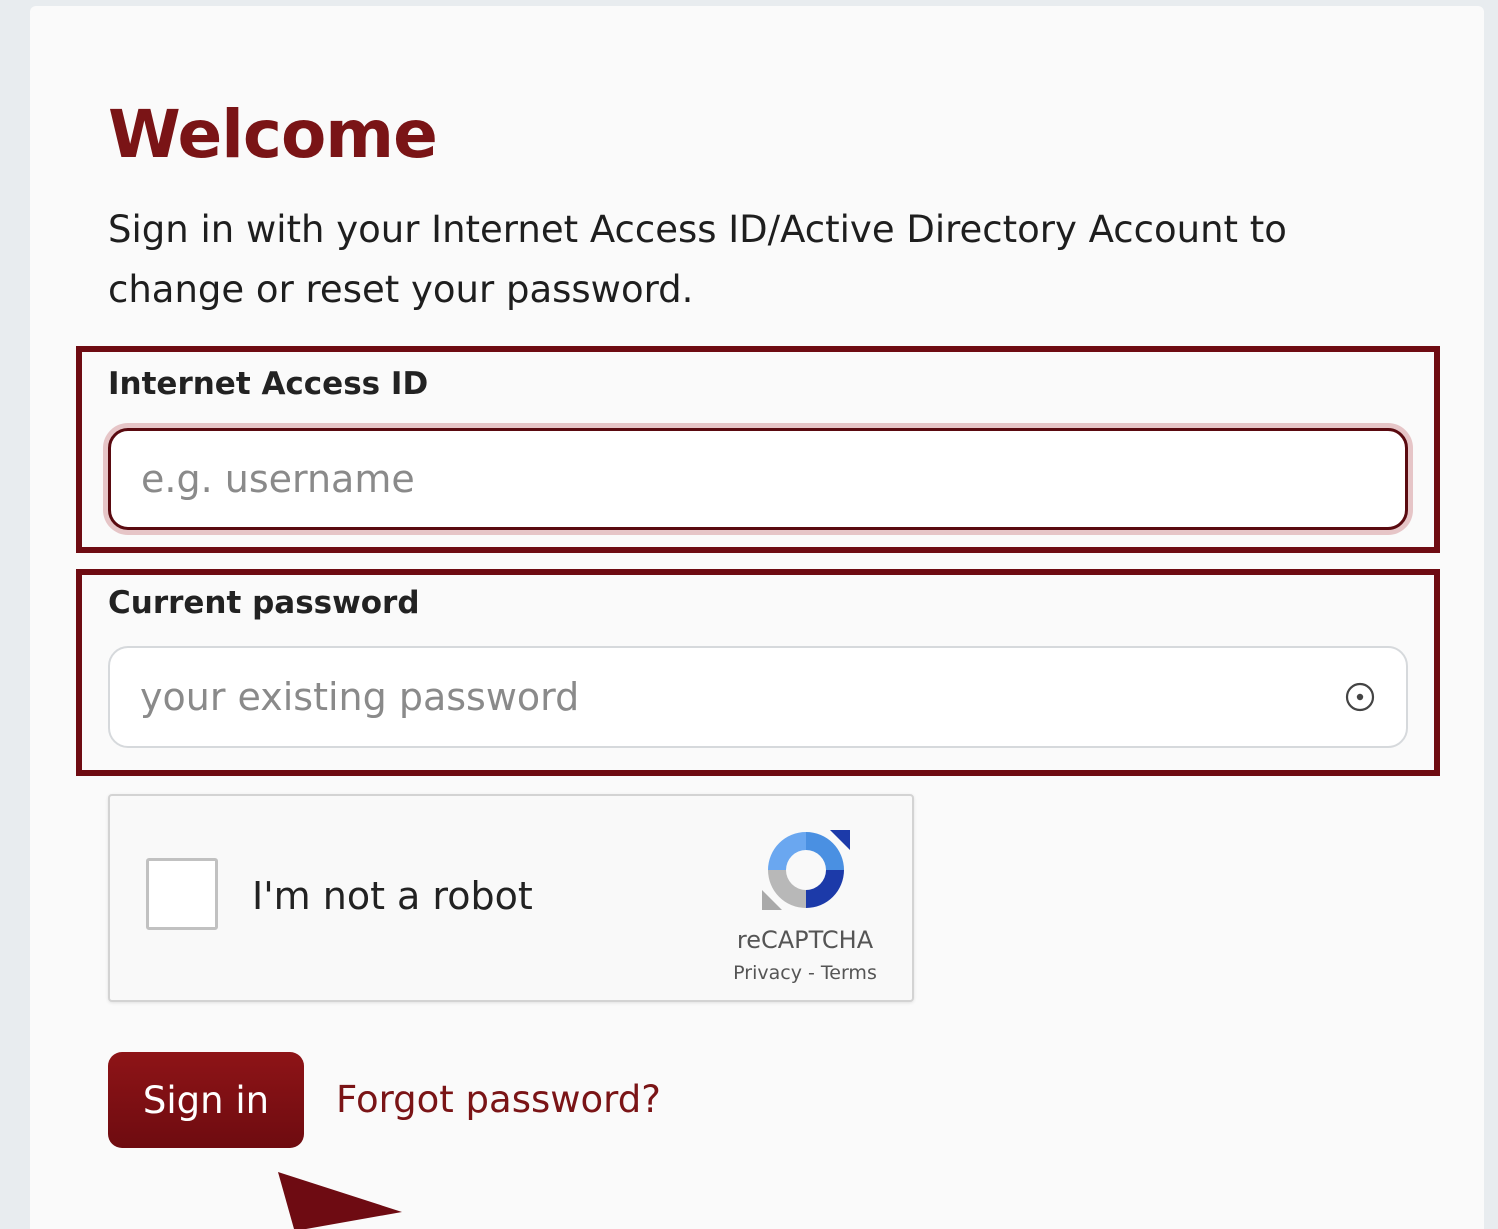  Describe the element at coordinates (805, 940) in the screenshot. I see `recaptcha-brand: reCAPTCHA` at that location.